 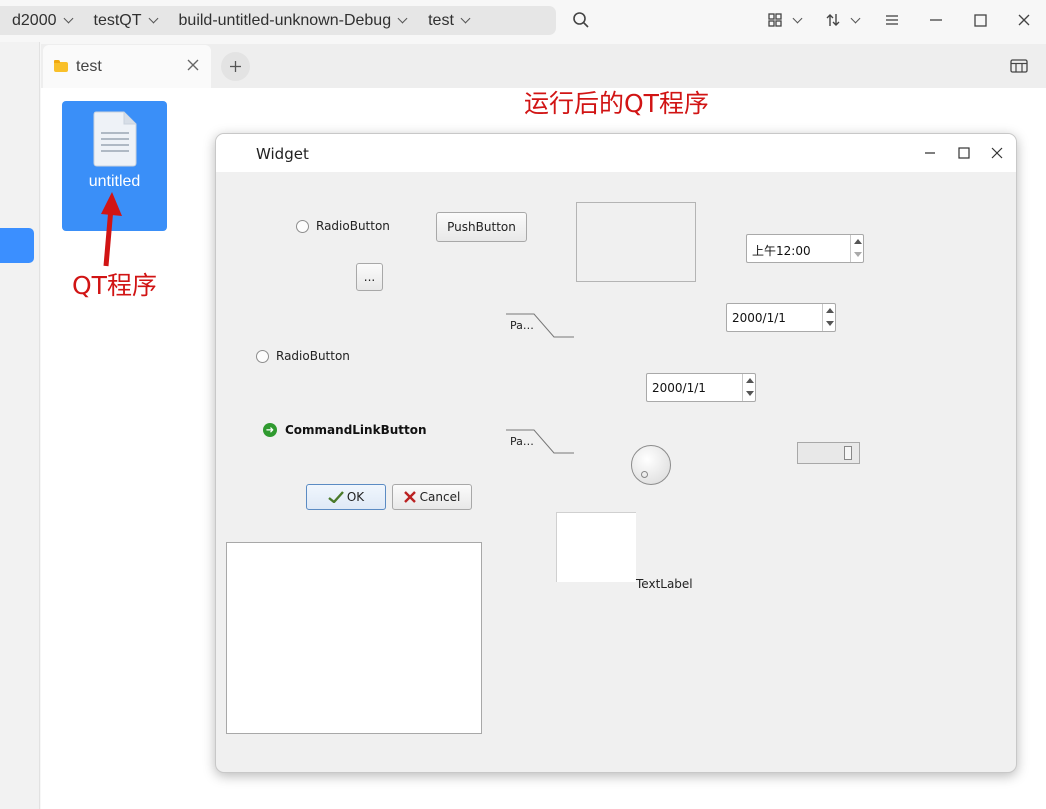 What do you see at coordinates (774, 20) in the screenshot?
I see `grid-view-icon` at bounding box center [774, 20].